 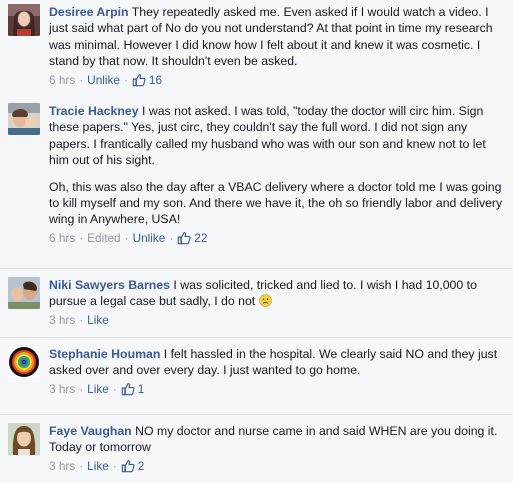 What do you see at coordinates (192, 238) in the screenshot?
I see `like-count: 22` at bounding box center [192, 238].